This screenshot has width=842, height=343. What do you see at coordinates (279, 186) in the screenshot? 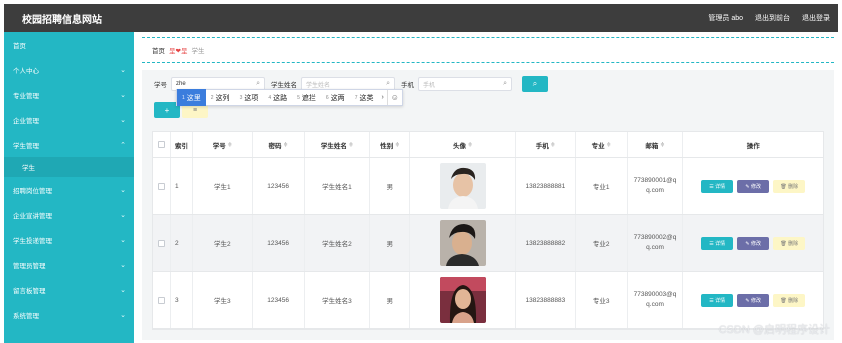
I see `cell-password: 123456` at bounding box center [279, 186].